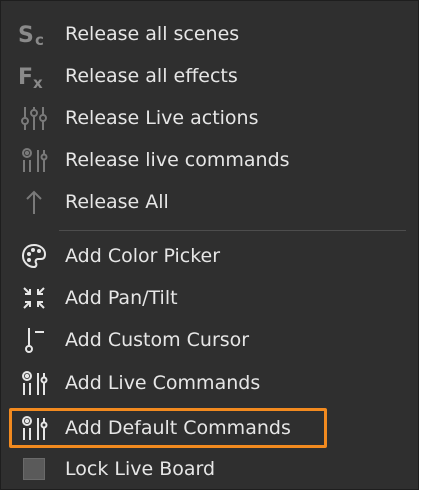 The width and height of the screenshot is (435, 496). Describe the element at coordinates (38, 82) in the screenshot. I see `svg-text: x` at that location.